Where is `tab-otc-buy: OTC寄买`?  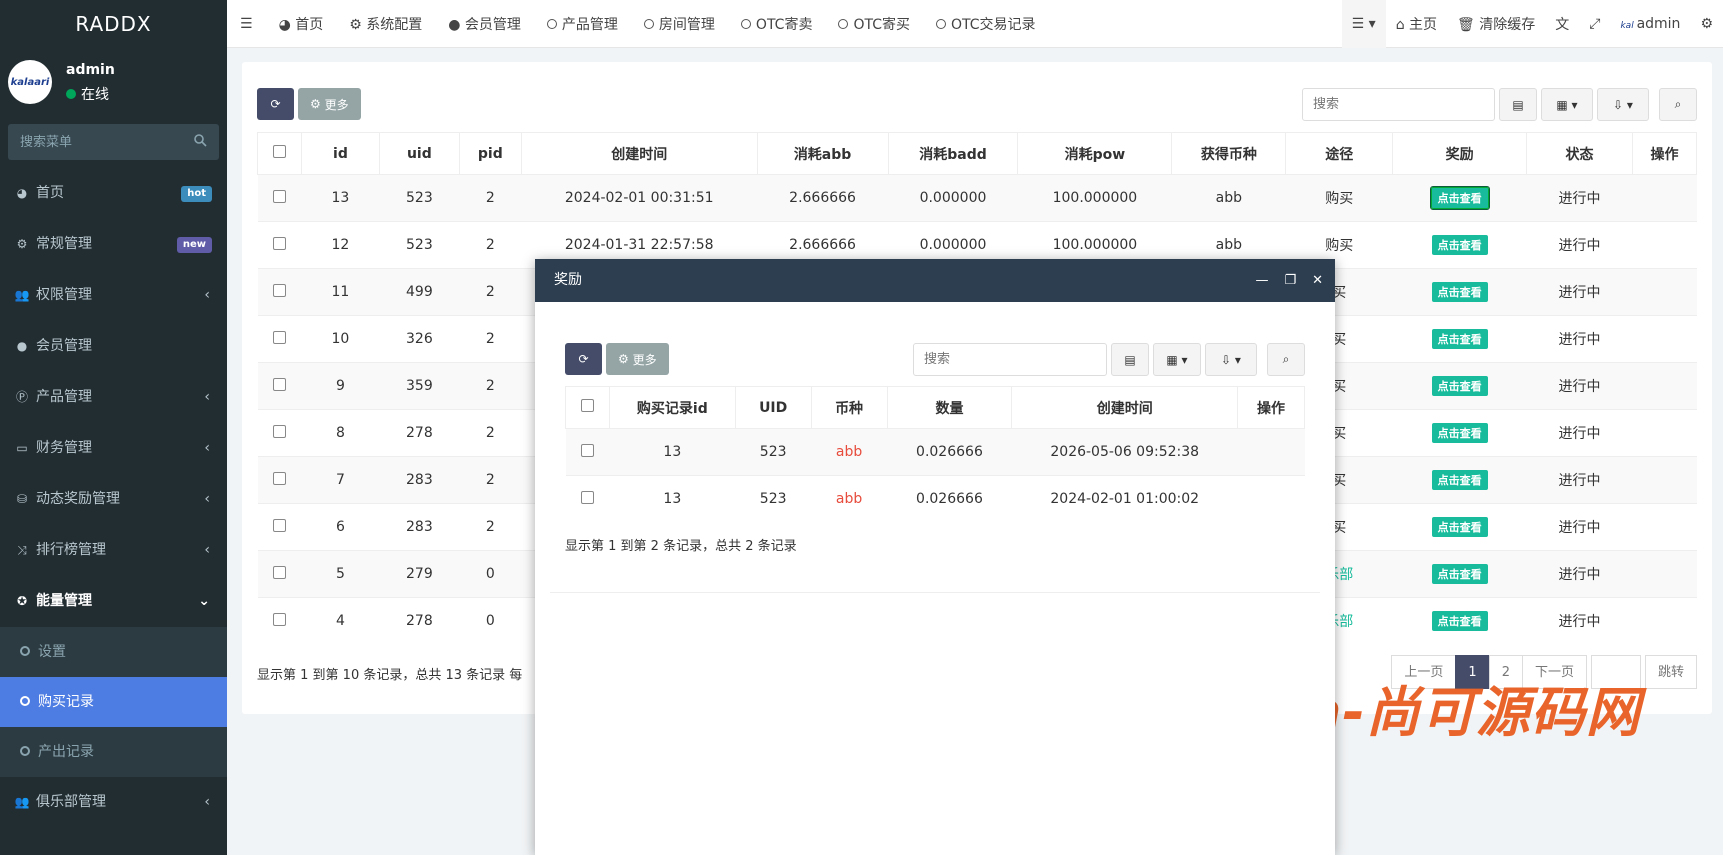 tab-otc-buy: OTC寄买 is located at coordinates (874, 24).